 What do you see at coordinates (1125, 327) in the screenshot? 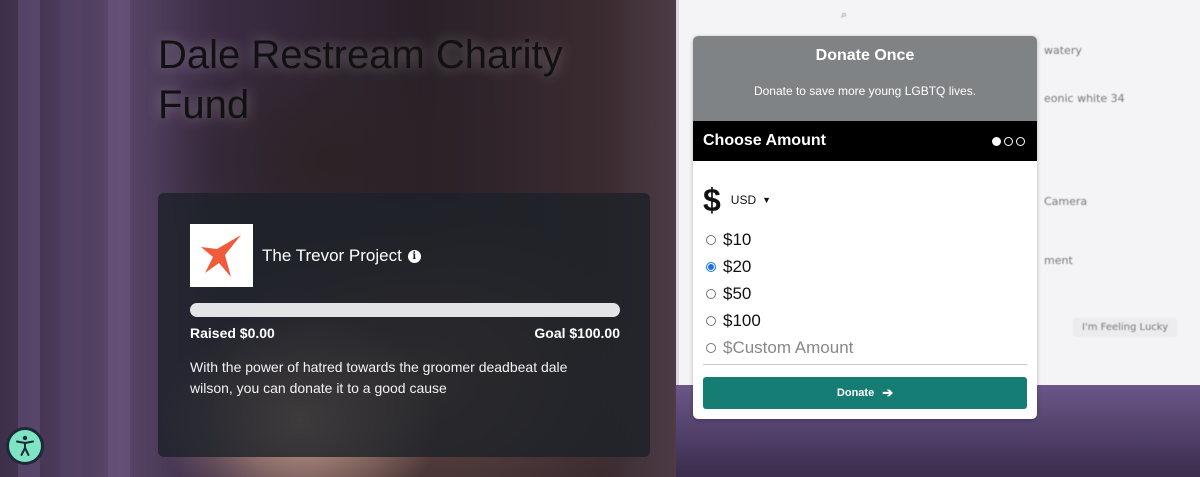
I see `screen-fragment: I'm Feeling Lucky` at bounding box center [1125, 327].